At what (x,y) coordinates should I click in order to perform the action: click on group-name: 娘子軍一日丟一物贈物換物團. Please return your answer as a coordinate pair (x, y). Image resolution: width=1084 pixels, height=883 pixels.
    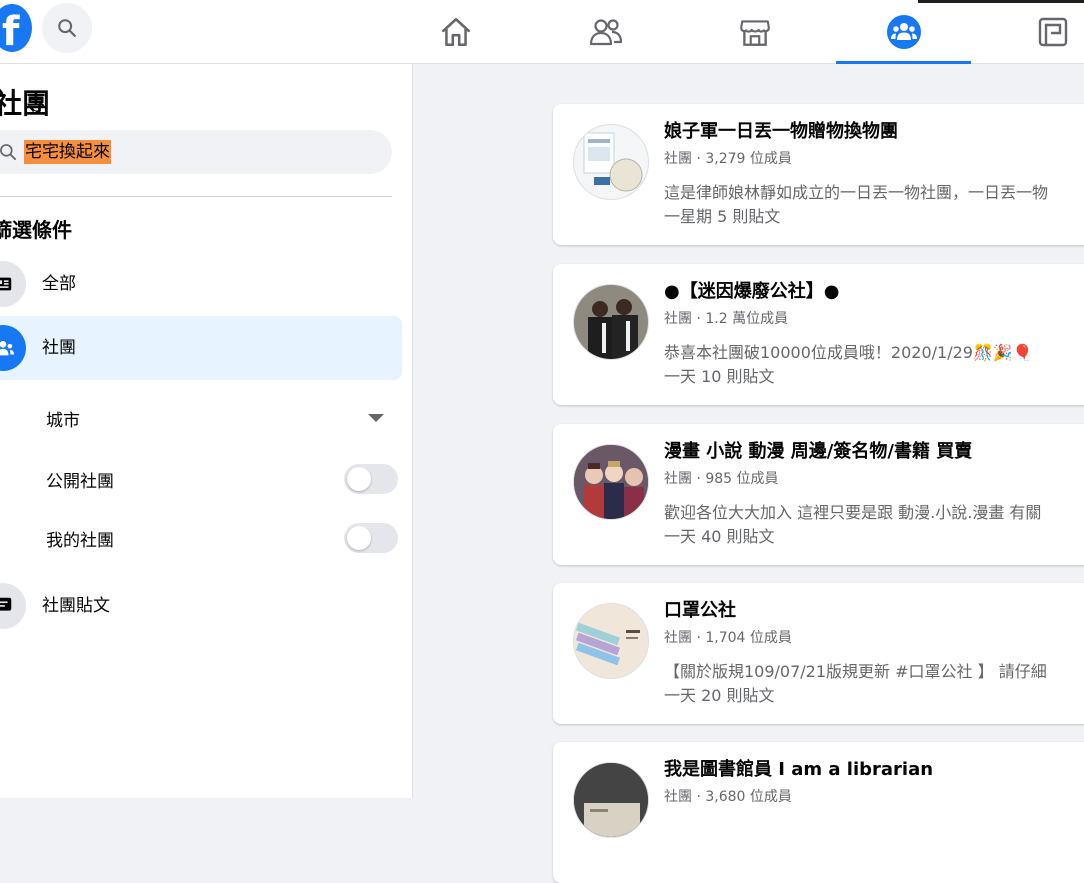
    Looking at the image, I should click on (781, 132).